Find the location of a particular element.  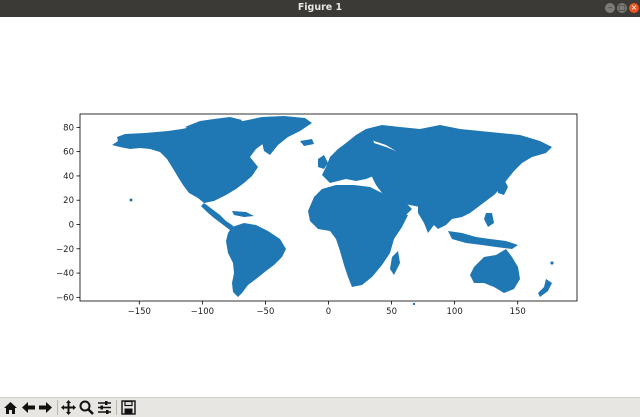

x-ticks: −150 −100 −50 0 50 100 150 is located at coordinates (327, 309).